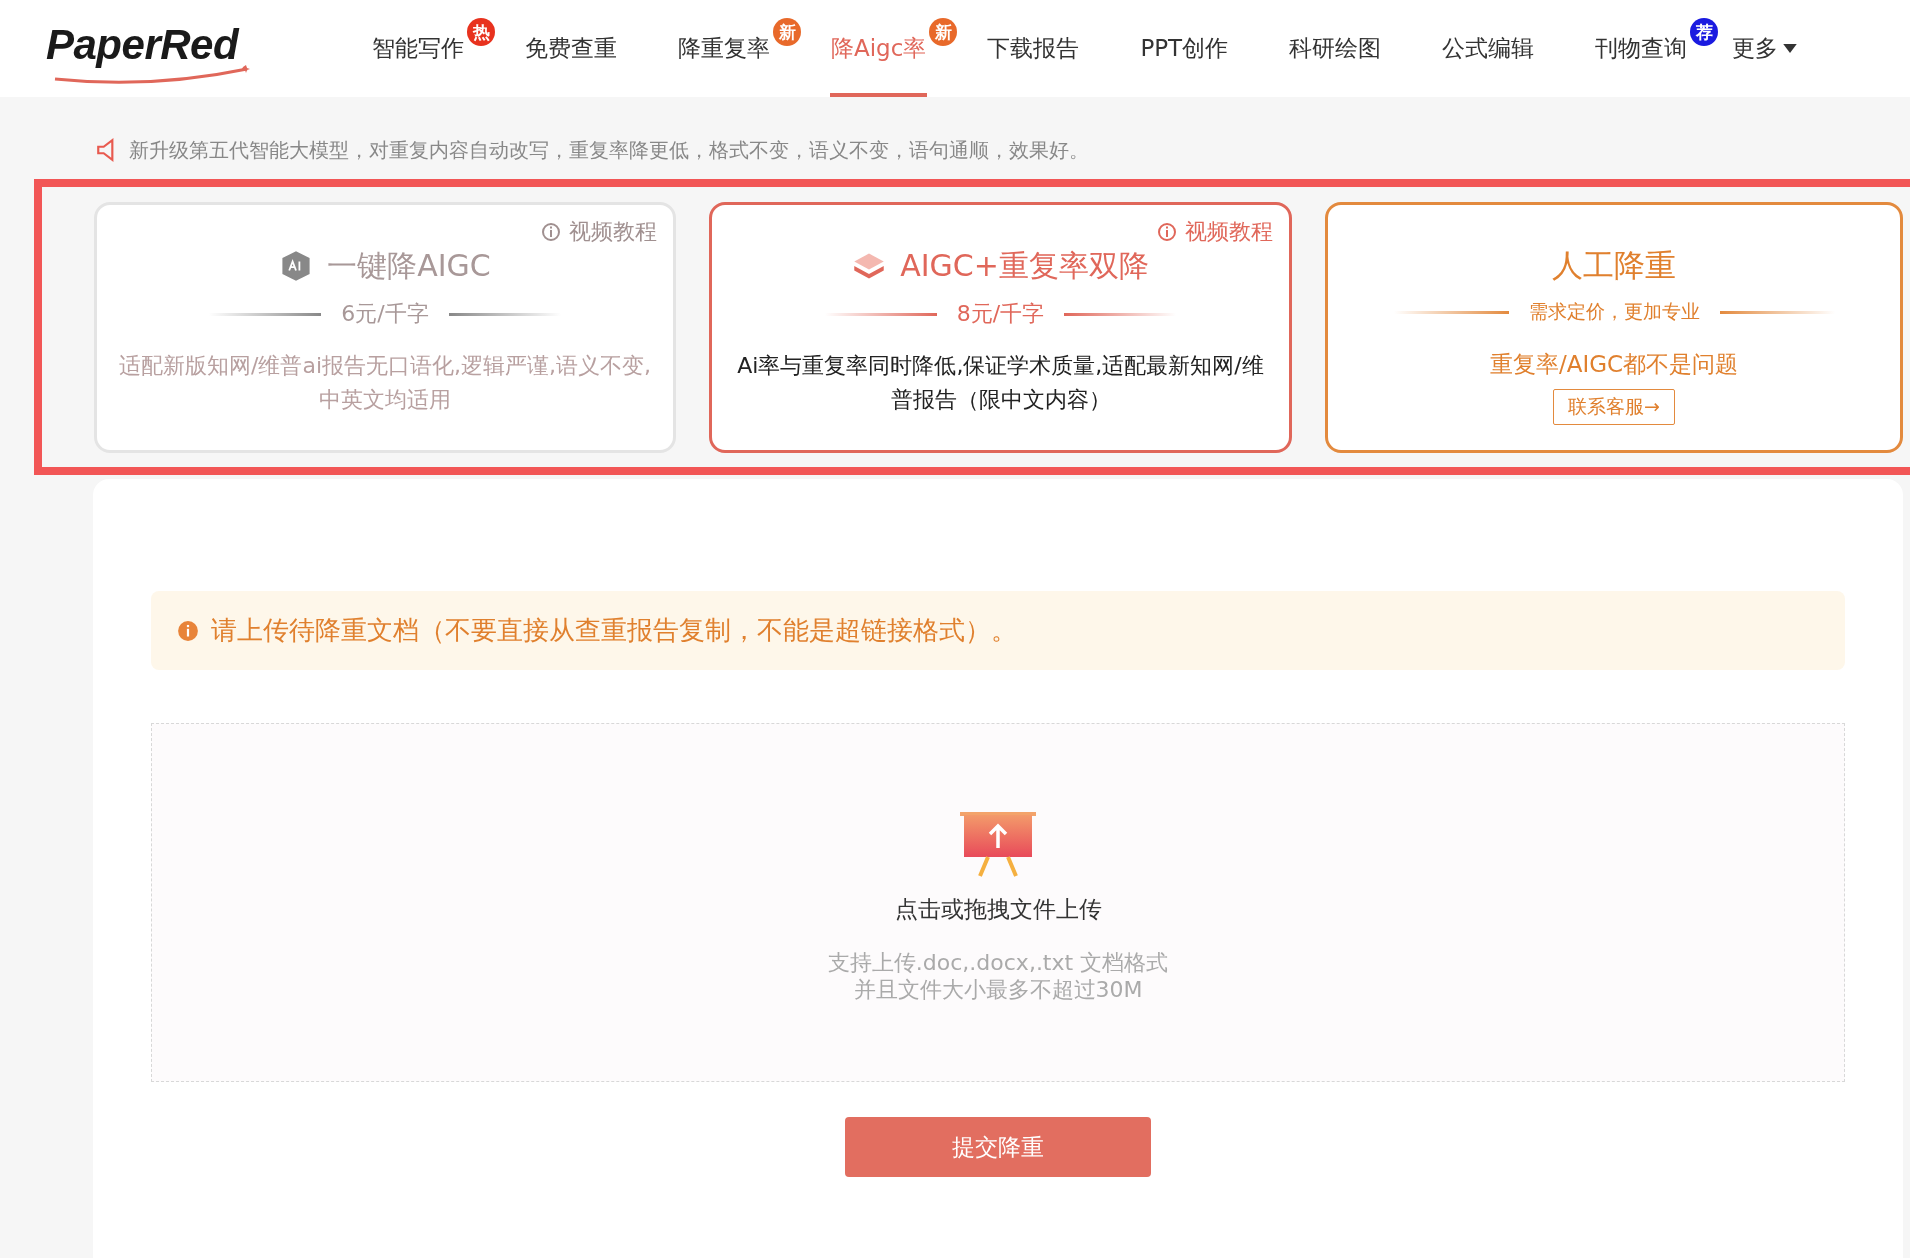 This screenshot has width=1910, height=1258. I want to click on upload-hint: 支持上传.doc,.docx,.txt 文档格式 并且文件大小最多不超过30M, so click(998, 976).